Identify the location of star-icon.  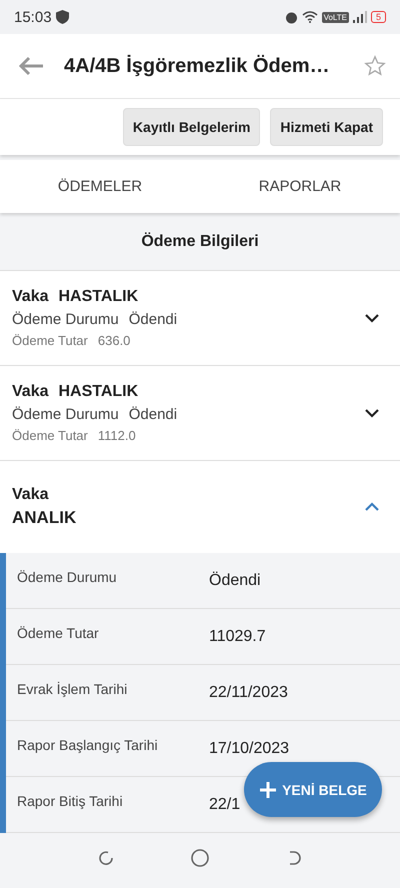
(375, 66).